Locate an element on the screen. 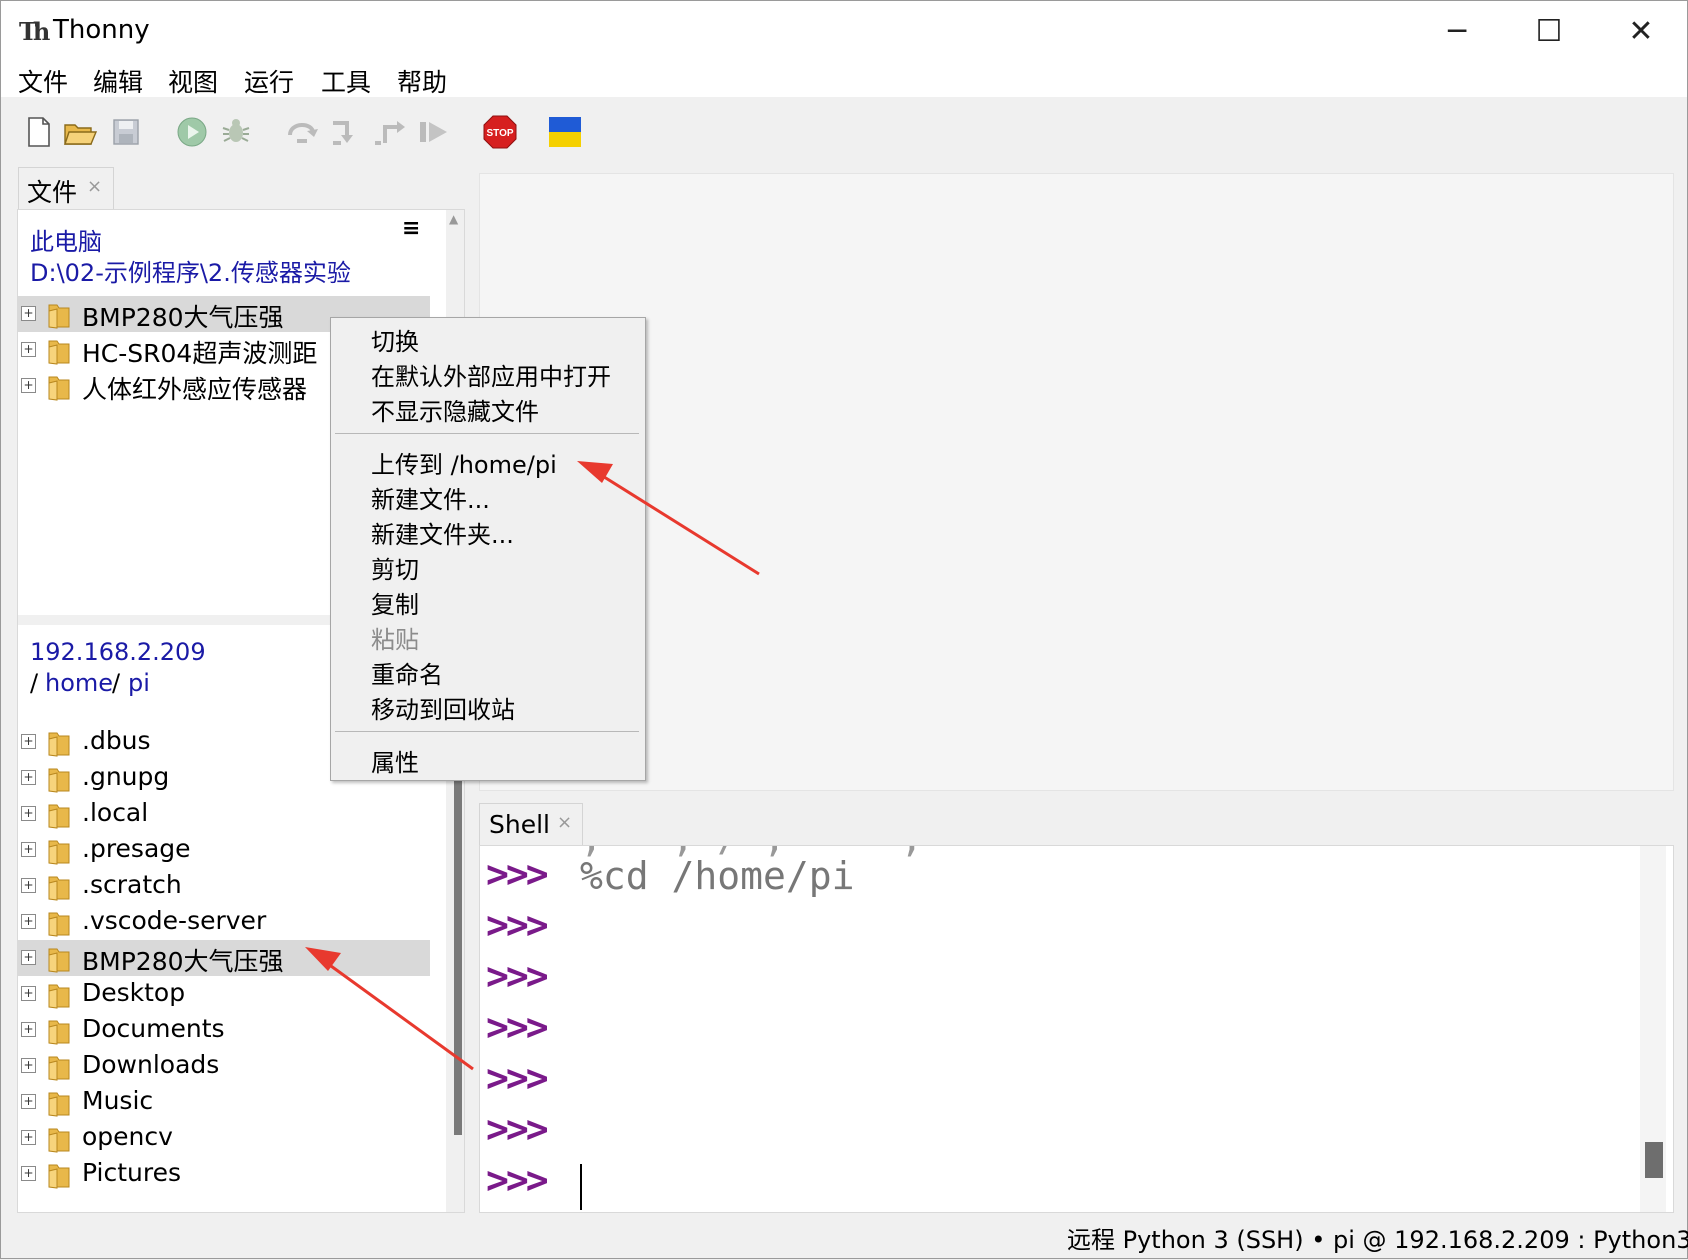  tab-shell-close-icon: × is located at coordinates (564, 822).